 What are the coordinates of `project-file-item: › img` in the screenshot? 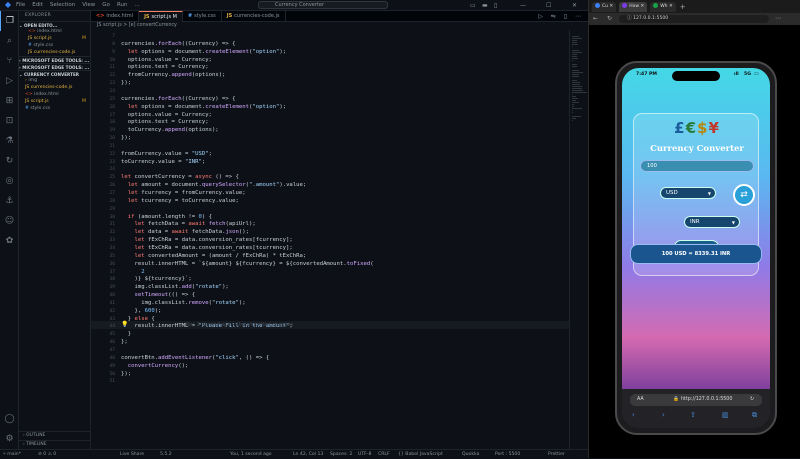 It's located at (54, 80).